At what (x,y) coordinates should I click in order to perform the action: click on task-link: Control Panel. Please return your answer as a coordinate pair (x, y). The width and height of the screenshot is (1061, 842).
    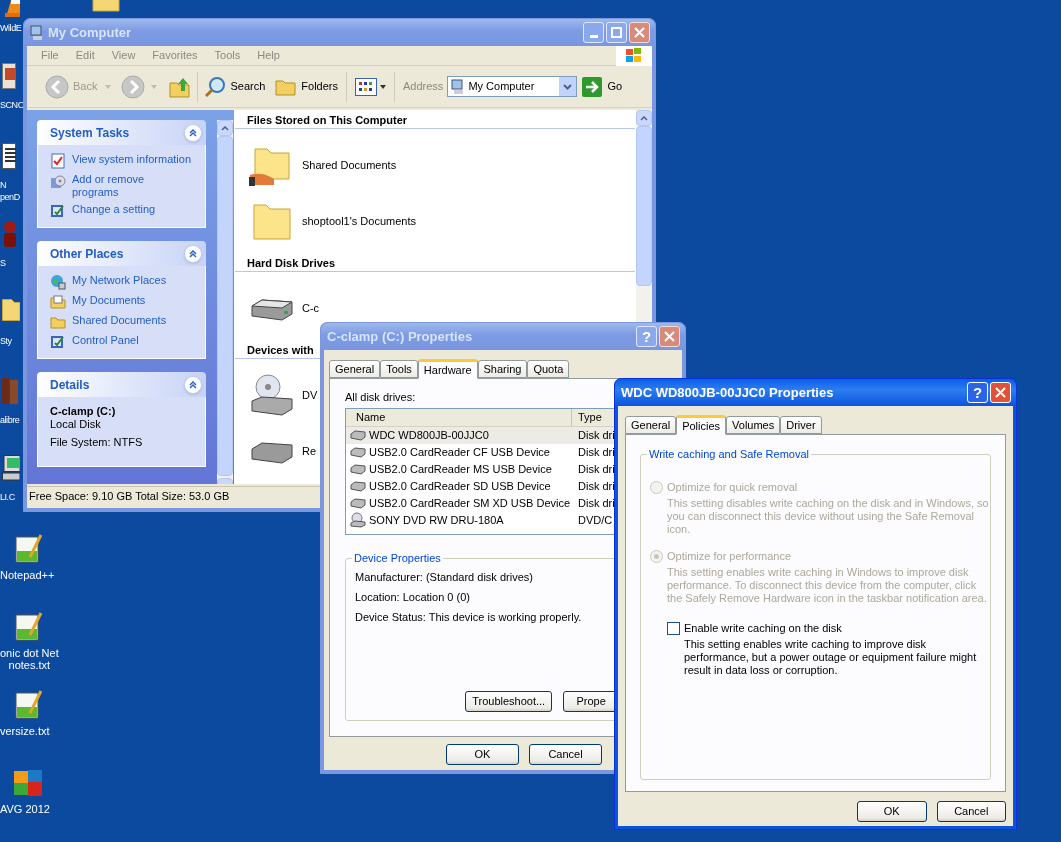
    Looking at the image, I should click on (132, 340).